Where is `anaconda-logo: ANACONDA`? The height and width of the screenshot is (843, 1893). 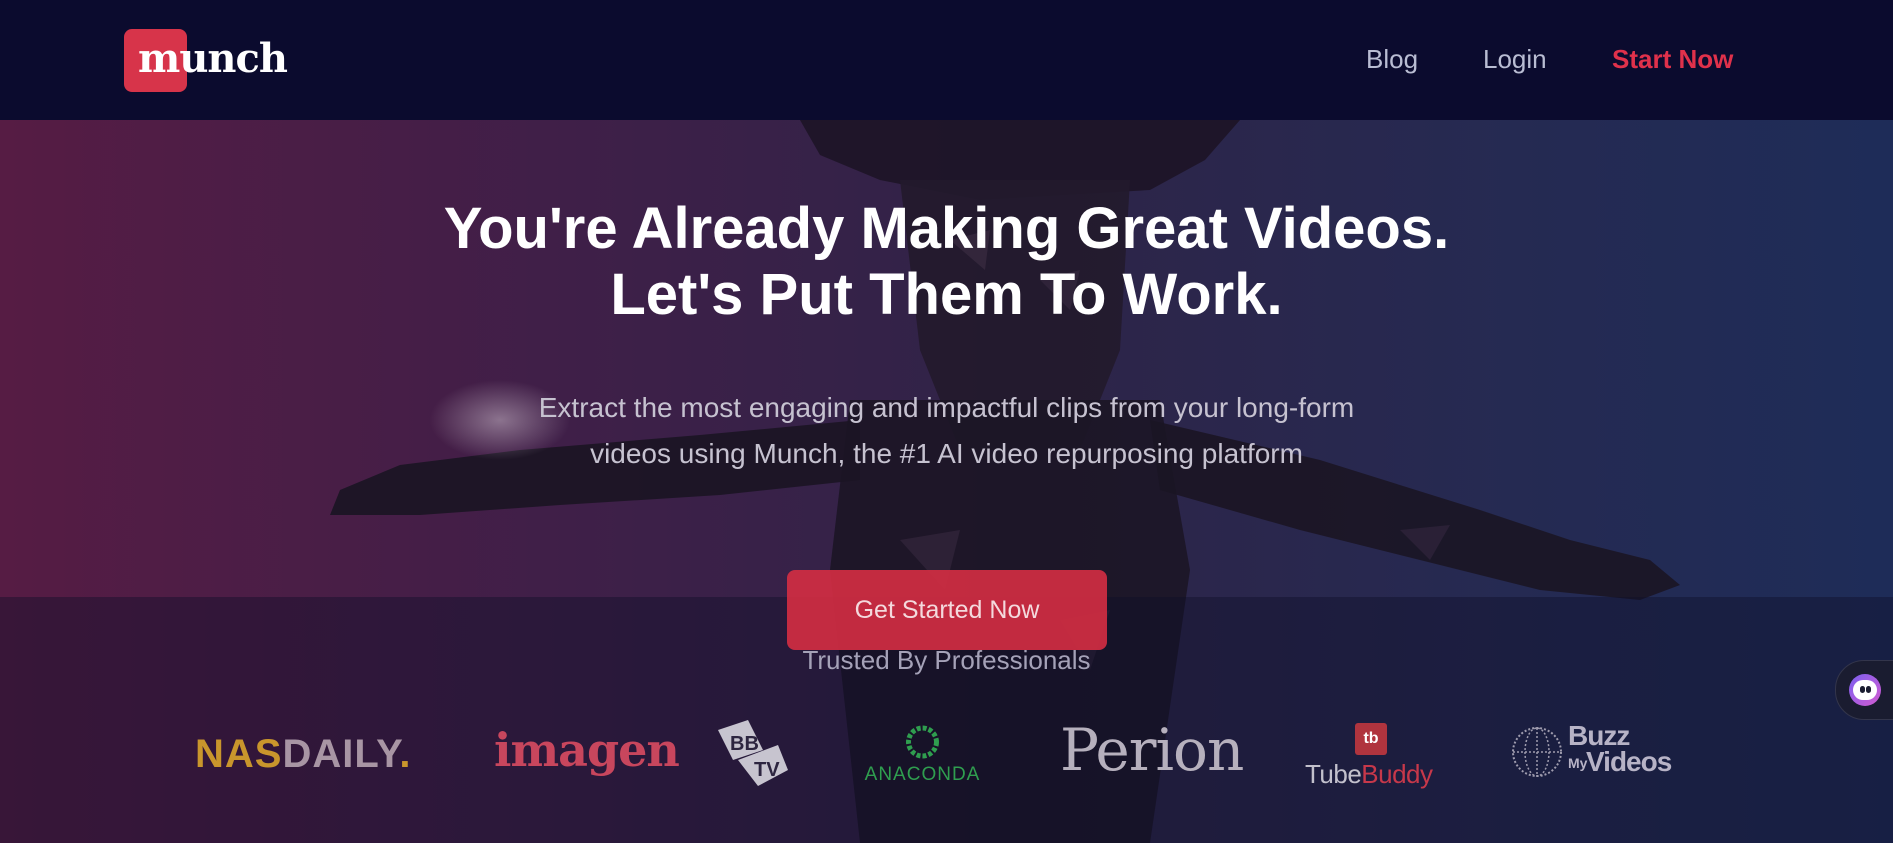
anaconda-logo: ANACONDA is located at coordinates (922, 757).